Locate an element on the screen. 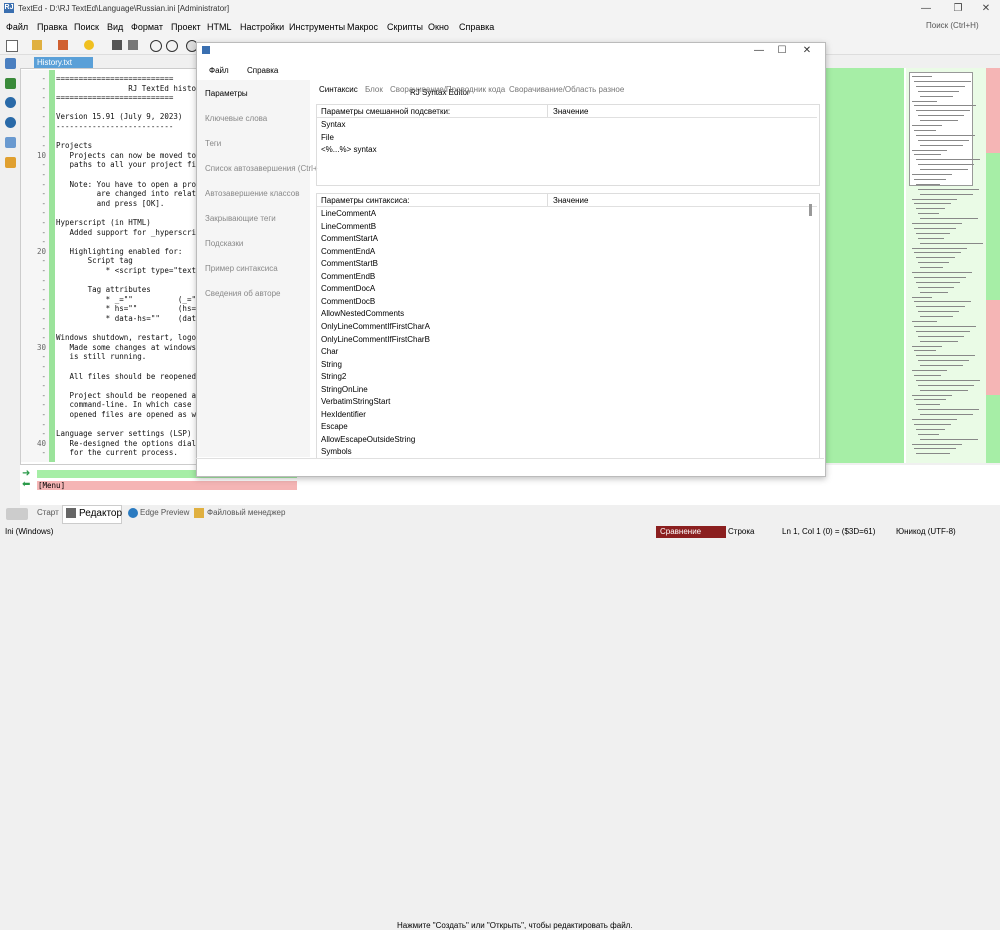 This screenshot has width=1000, height=930. favorites-icon is located at coordinates (89, 45).